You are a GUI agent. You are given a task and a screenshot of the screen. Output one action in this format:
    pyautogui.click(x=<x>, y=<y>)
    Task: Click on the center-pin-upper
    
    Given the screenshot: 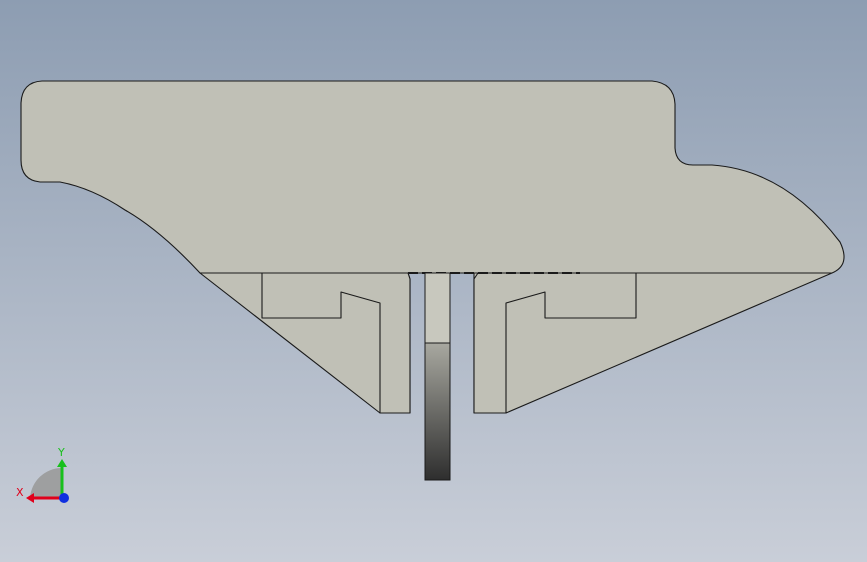 What is the action you would take?
    pyautogui.click(x=437, y=308)
    